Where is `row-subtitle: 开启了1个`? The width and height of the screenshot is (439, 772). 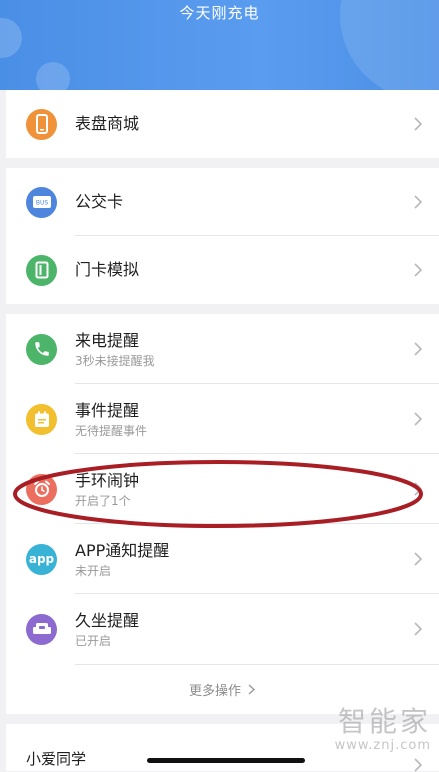
row-subtitle: 开启了1个 is located at coordinates (103, 500).